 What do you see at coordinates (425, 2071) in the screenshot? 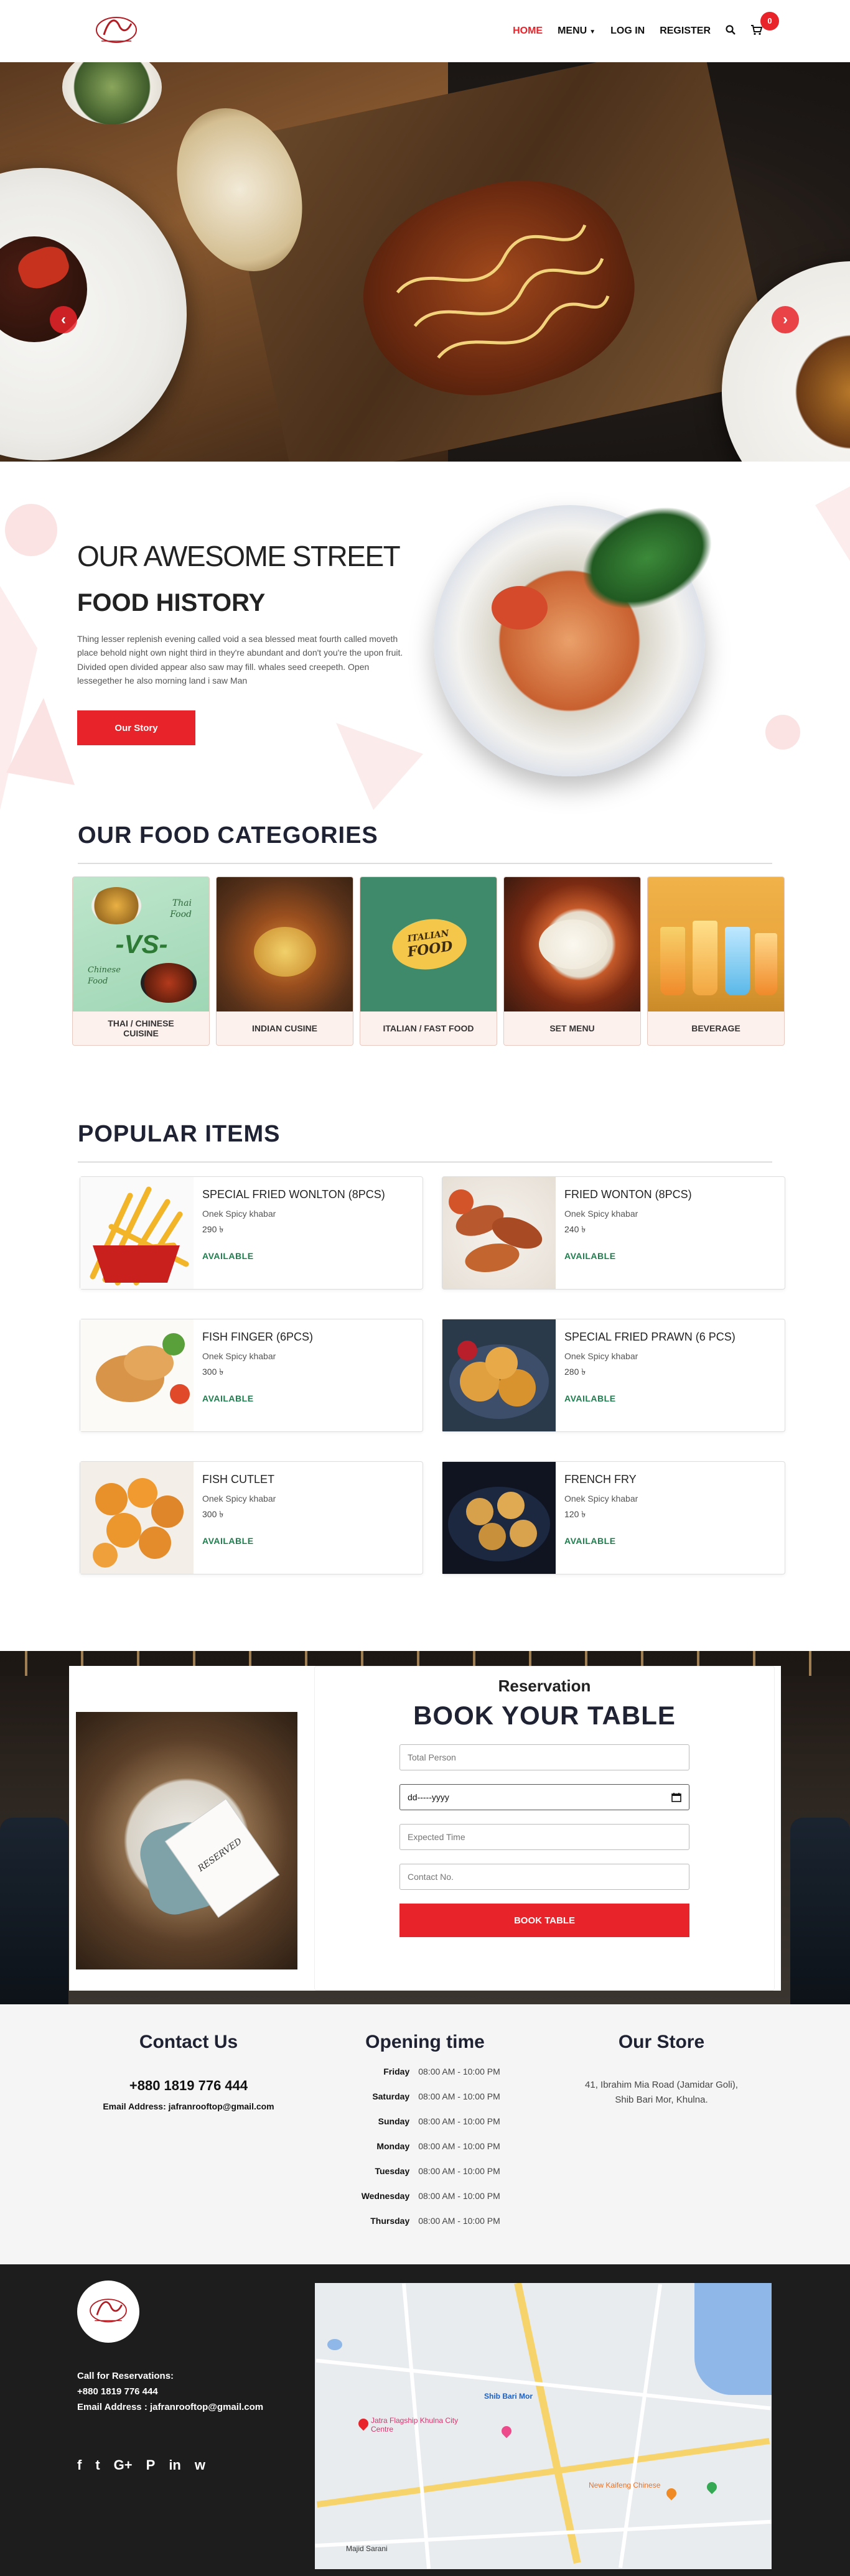
I see `hours-row: Friday 08:00 AM - 10:00 PM` at bounding box center [425, 2071].